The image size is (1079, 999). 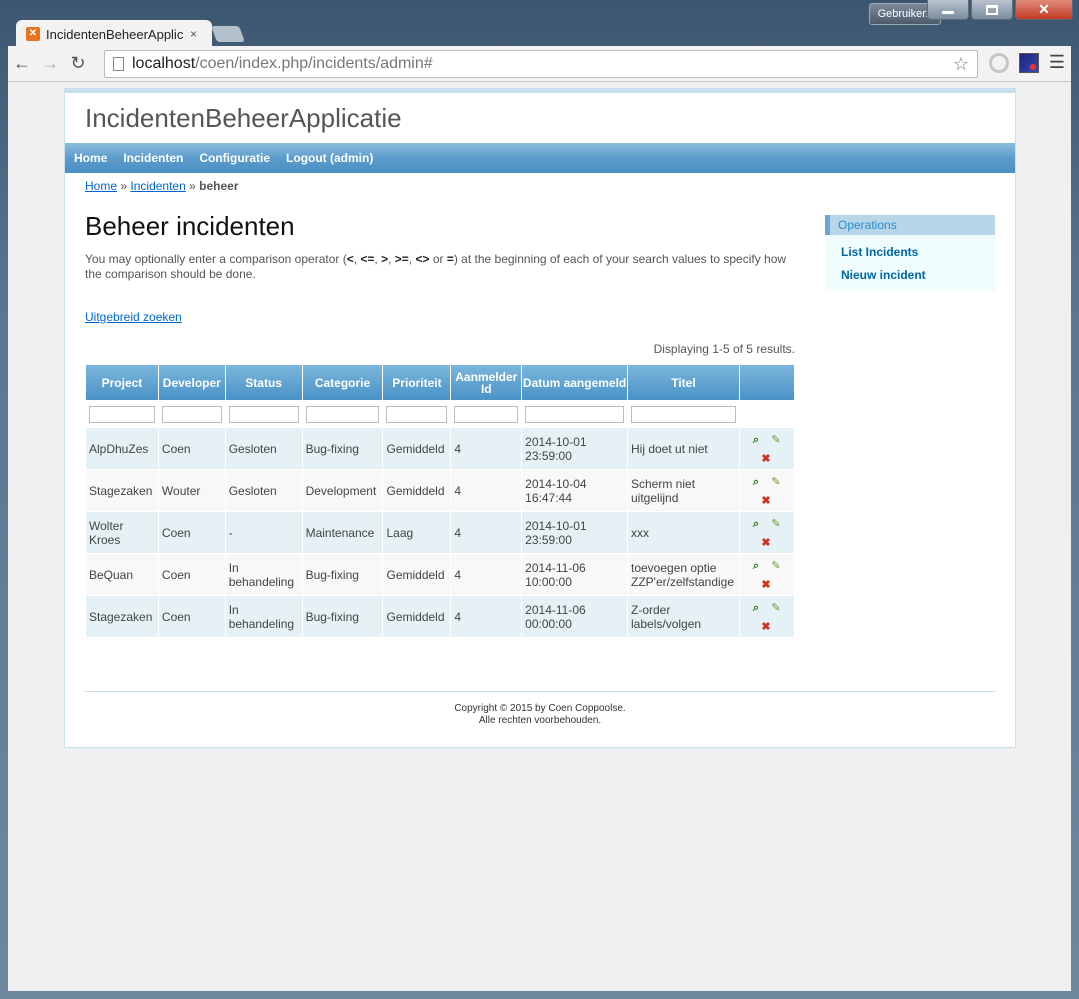 What do you see at coordinates (22, 63) in the screenshot?
I see `back-icon: ←` at bounding box center [22, 63].